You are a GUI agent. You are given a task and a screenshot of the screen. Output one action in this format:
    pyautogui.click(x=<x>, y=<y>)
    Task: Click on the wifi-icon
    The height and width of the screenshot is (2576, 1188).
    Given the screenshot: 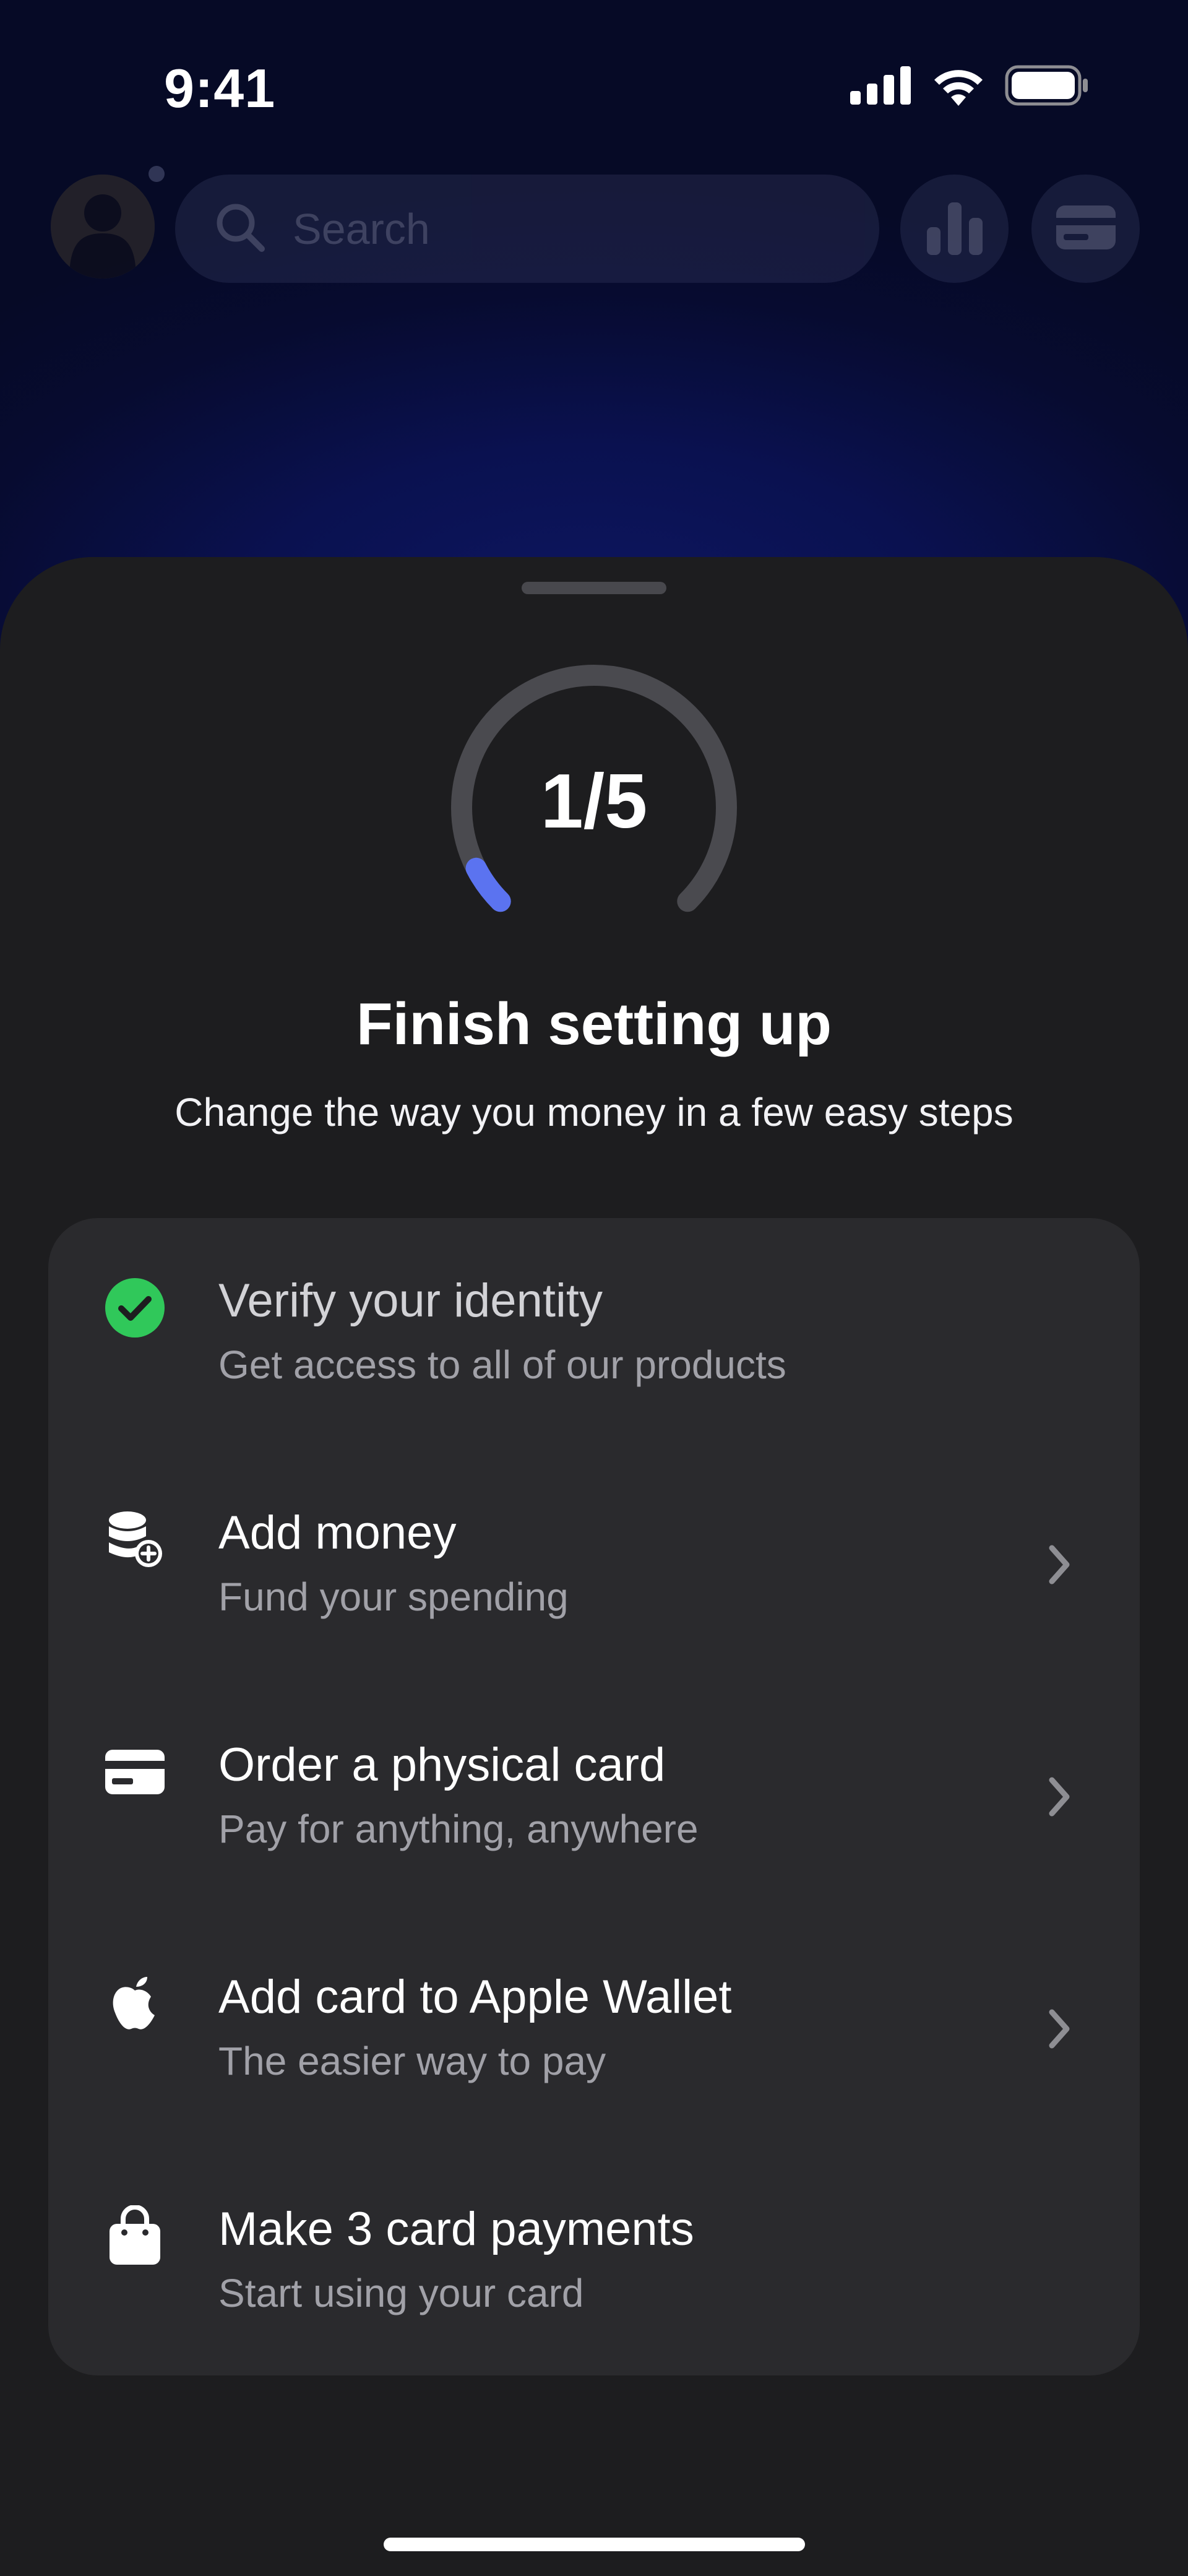 What is the action you would take?
    pyautogui.click(x=958, y=87)
    